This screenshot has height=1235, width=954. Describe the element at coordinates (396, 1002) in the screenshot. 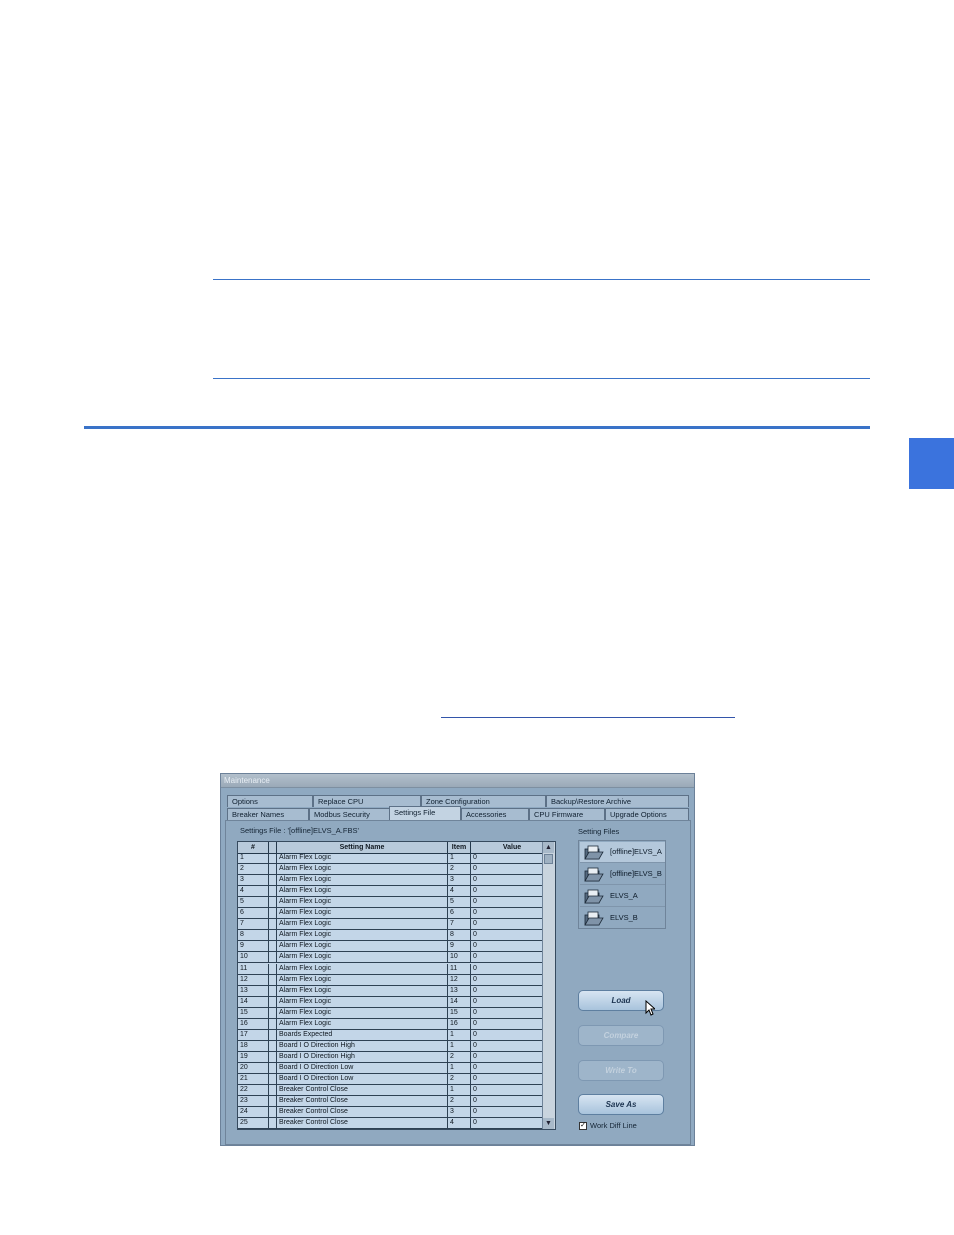

I see `table-row: 14 Alarm Flex Logic 14 0` at that location.